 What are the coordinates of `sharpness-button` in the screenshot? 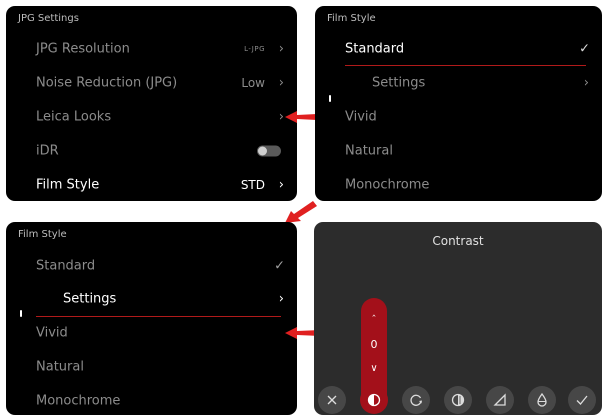 It's located at (500, 400).